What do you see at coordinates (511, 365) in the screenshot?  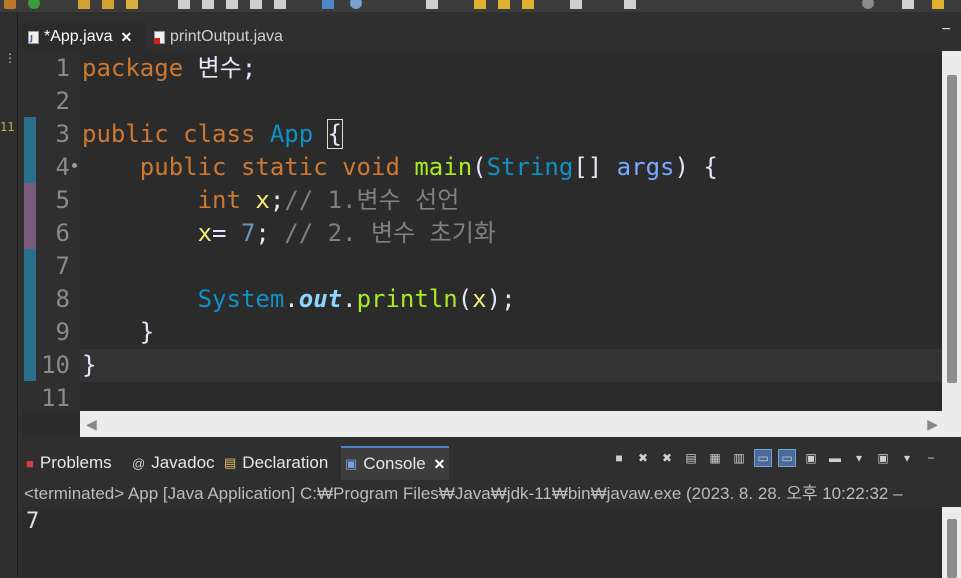 I see `current-line-highlight` at bounding box center [511, 365].